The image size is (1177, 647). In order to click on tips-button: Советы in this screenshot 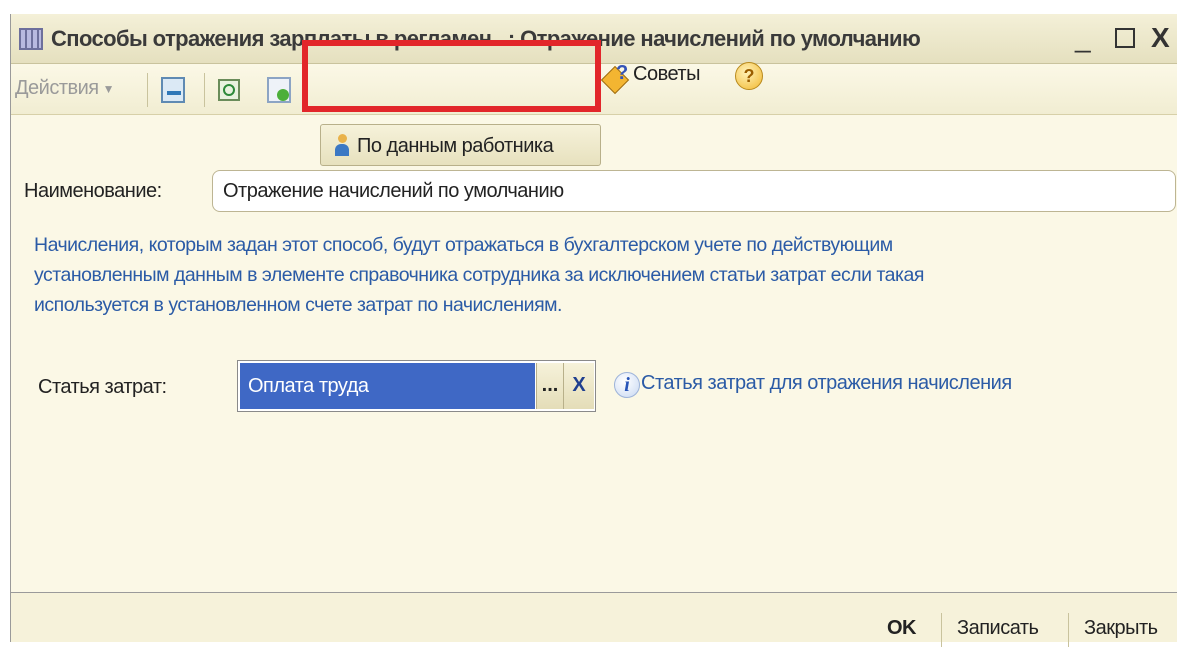, I will do `click(666, 74)`.